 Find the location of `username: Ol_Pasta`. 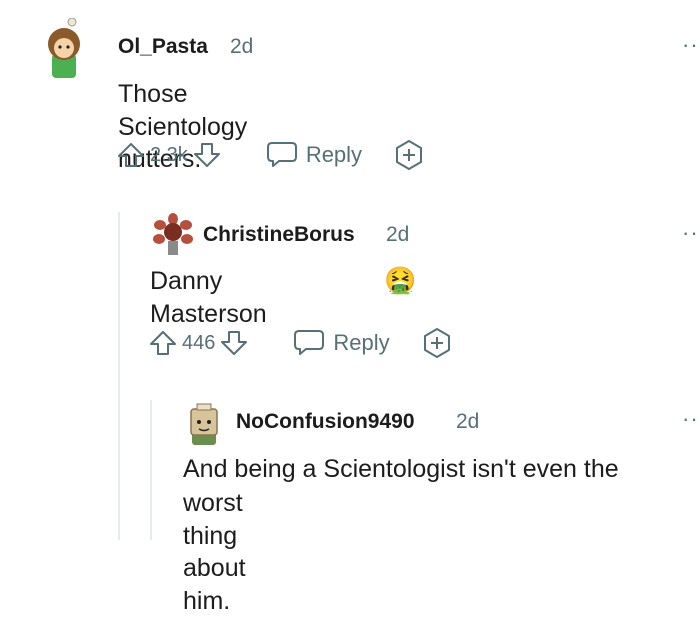

username: Ol_Pasta is located at coordinates (163, 47).